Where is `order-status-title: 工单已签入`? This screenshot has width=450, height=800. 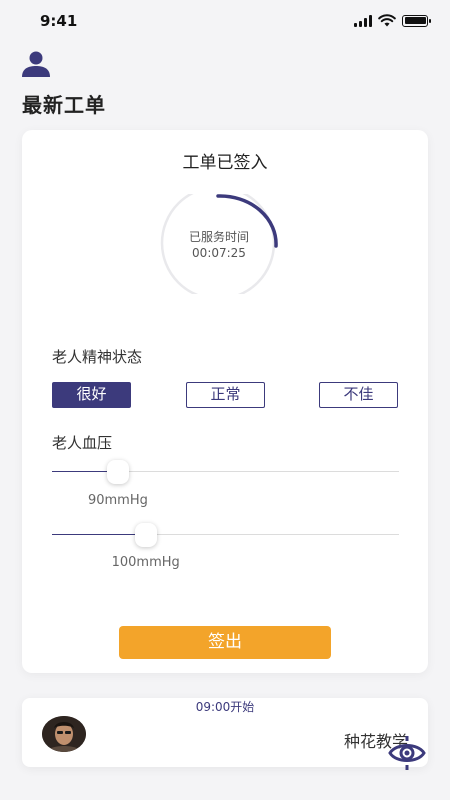 order-status-title: 工单已签入 is located at coordinates (225, 163).